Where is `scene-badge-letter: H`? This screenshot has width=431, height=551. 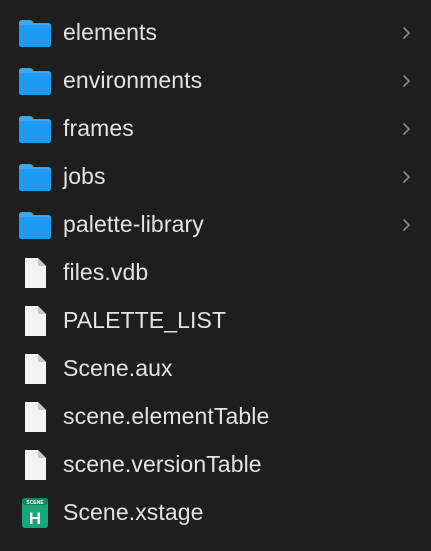 scene-badge-letter: H is located at coordinates (35, 518).